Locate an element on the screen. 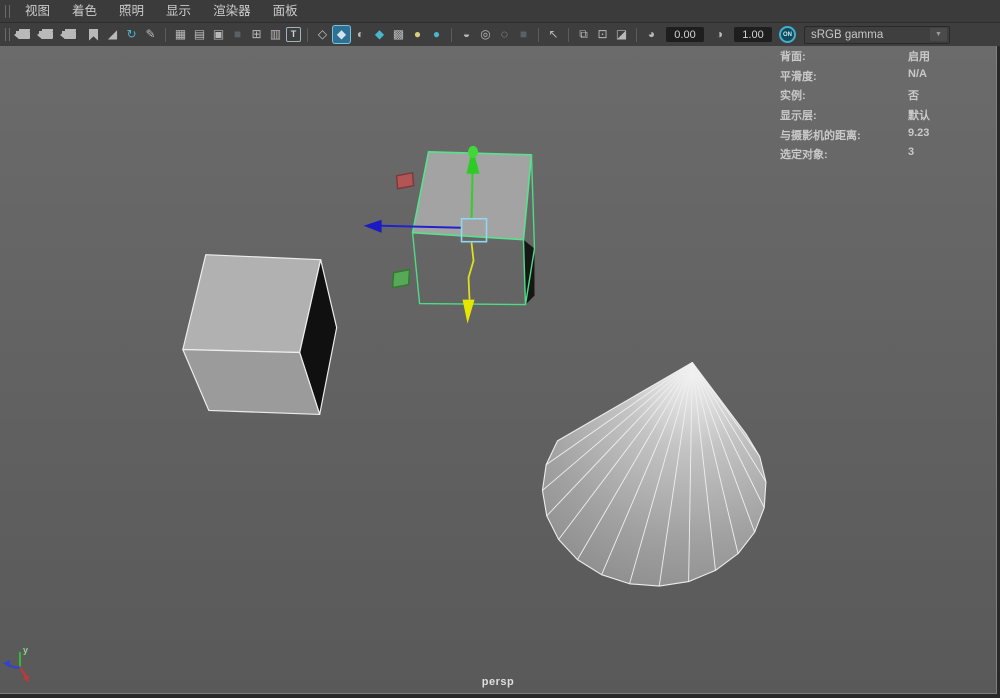 The image size is (1000, 698). resolution-gate-icon: ▣ is located at coordinates (218, 34).